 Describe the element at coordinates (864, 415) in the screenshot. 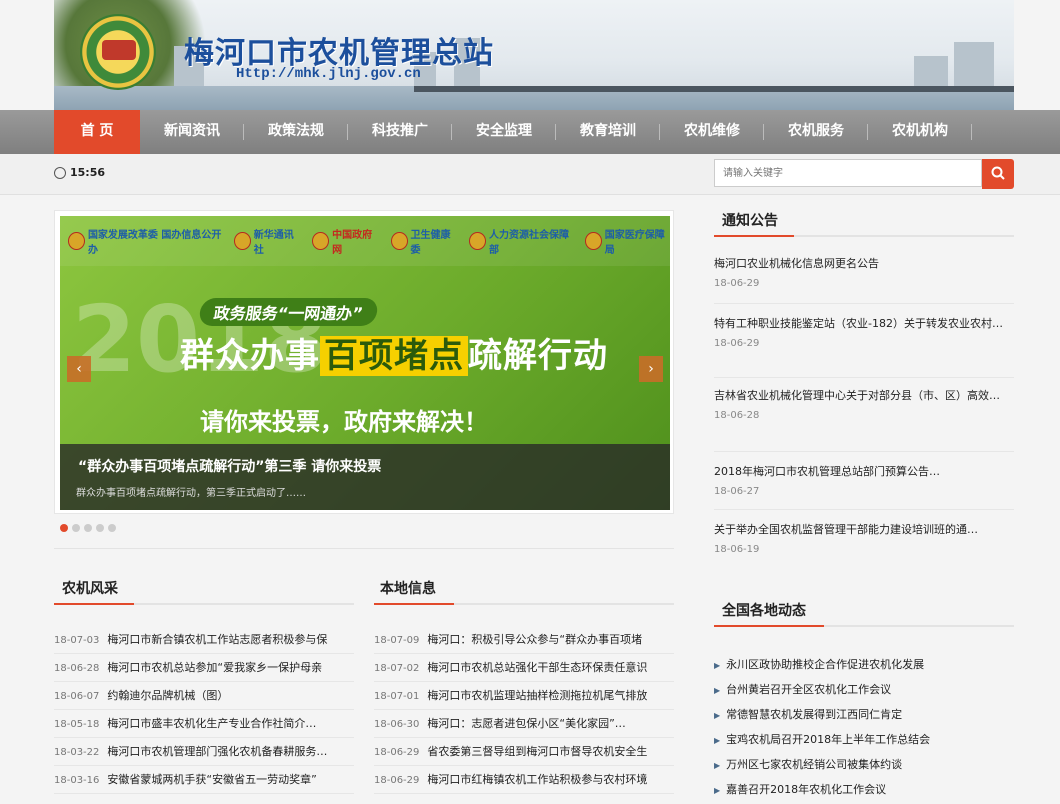

I see `notice-item: 吉林省农业机械化管理中心关于对部分县（市、区）高效… 18-06-28` at that location.